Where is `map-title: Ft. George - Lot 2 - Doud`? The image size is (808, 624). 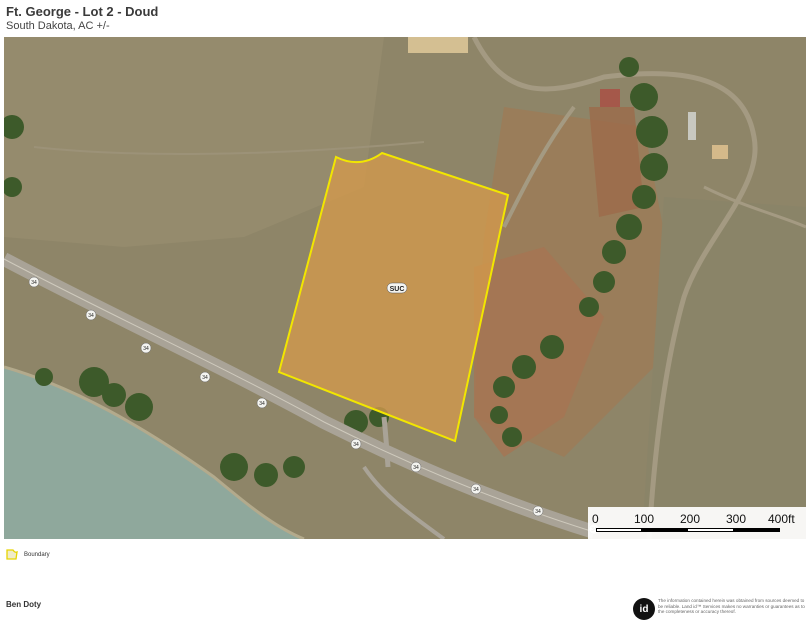 map-title: Ft. George - Lot 2 - Doud is located at coordinates (82, 11).